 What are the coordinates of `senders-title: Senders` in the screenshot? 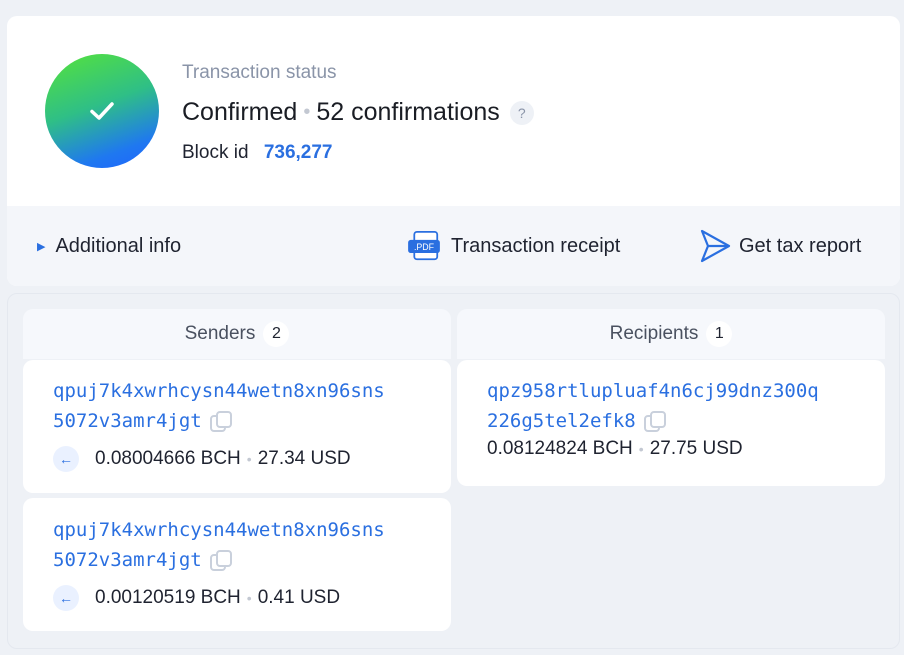 It's located at (220, 333).